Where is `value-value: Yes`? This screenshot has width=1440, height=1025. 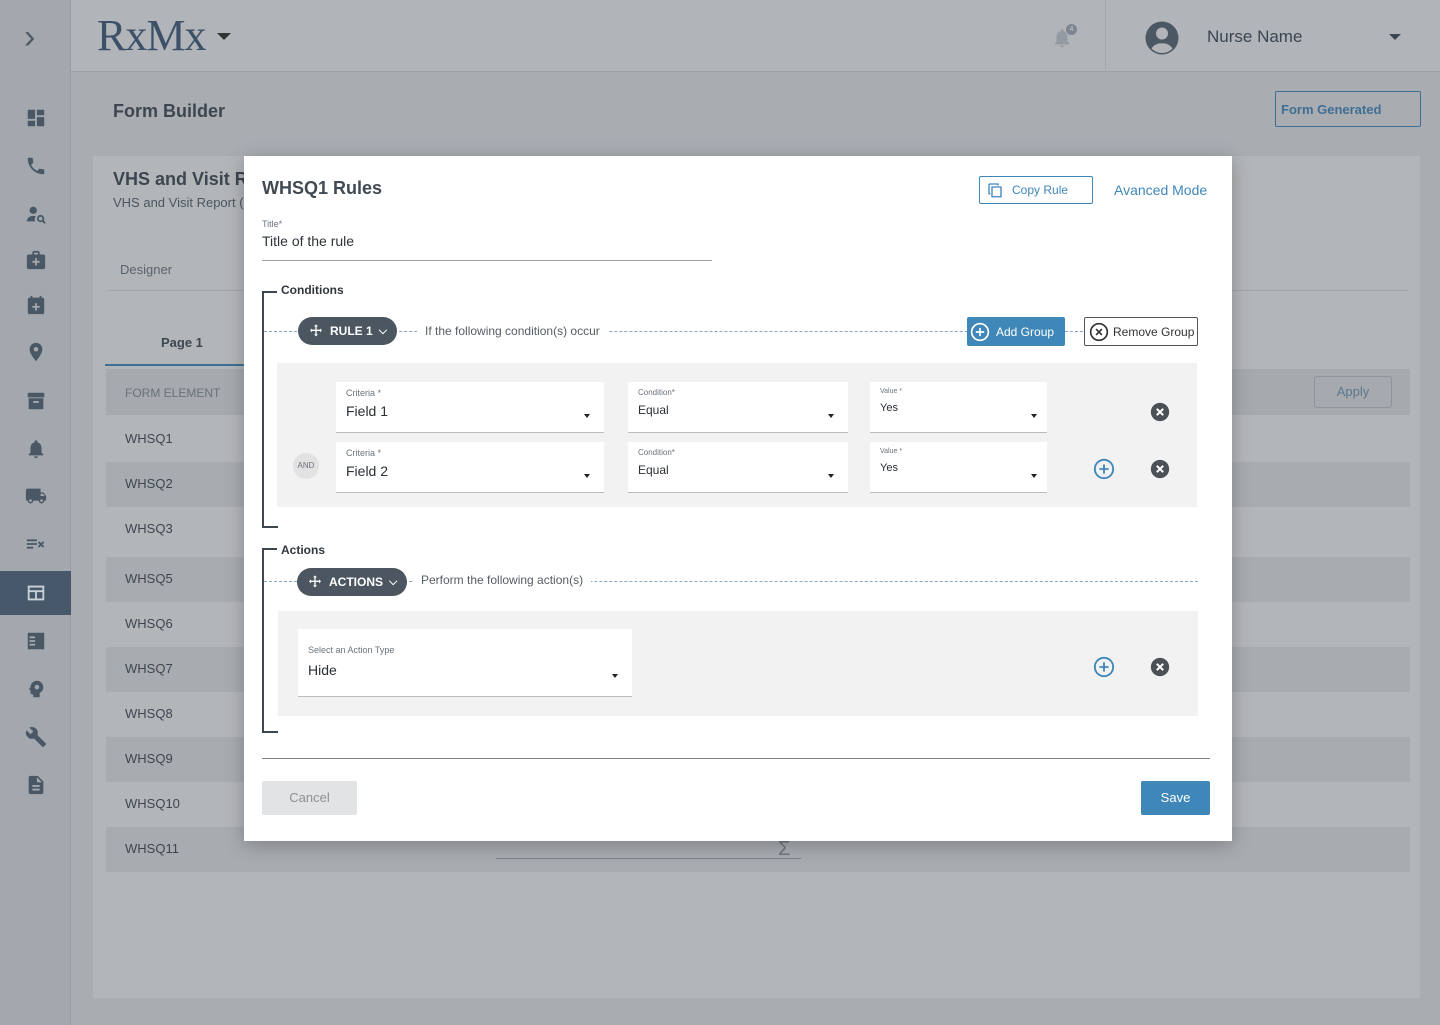 value-value: Yes is located at coordinates (889, 468).